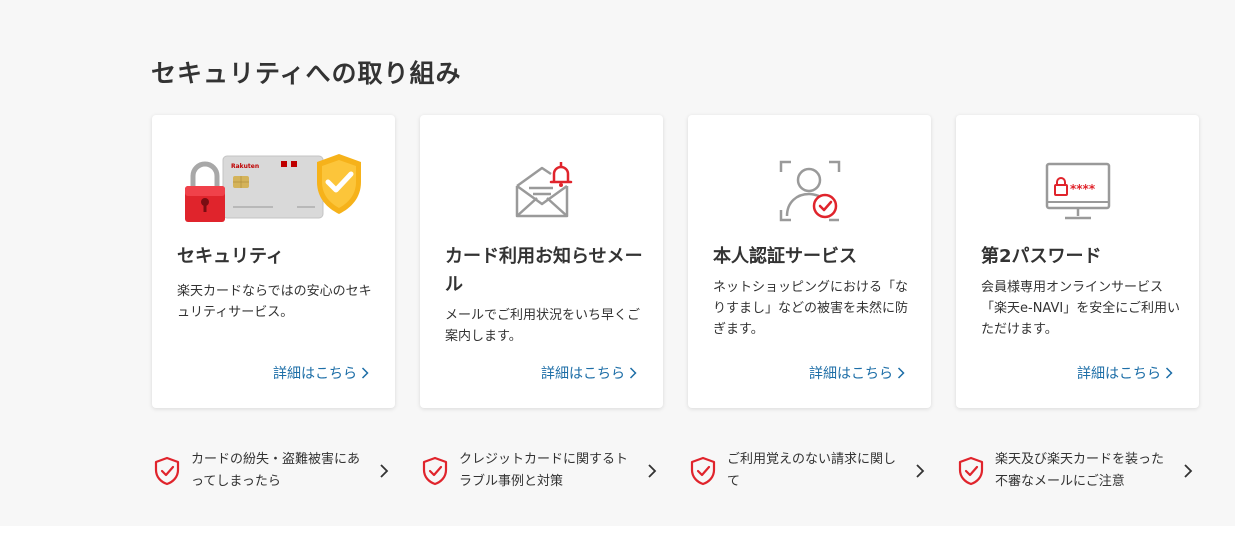 Image resolution: width=1235 pixels, height=546 pixels. I want to click on card-description: 会員様専用オンラインサービス「楽天e-NAVI」を安全にご利用いただけます。, so click(1080, 308).